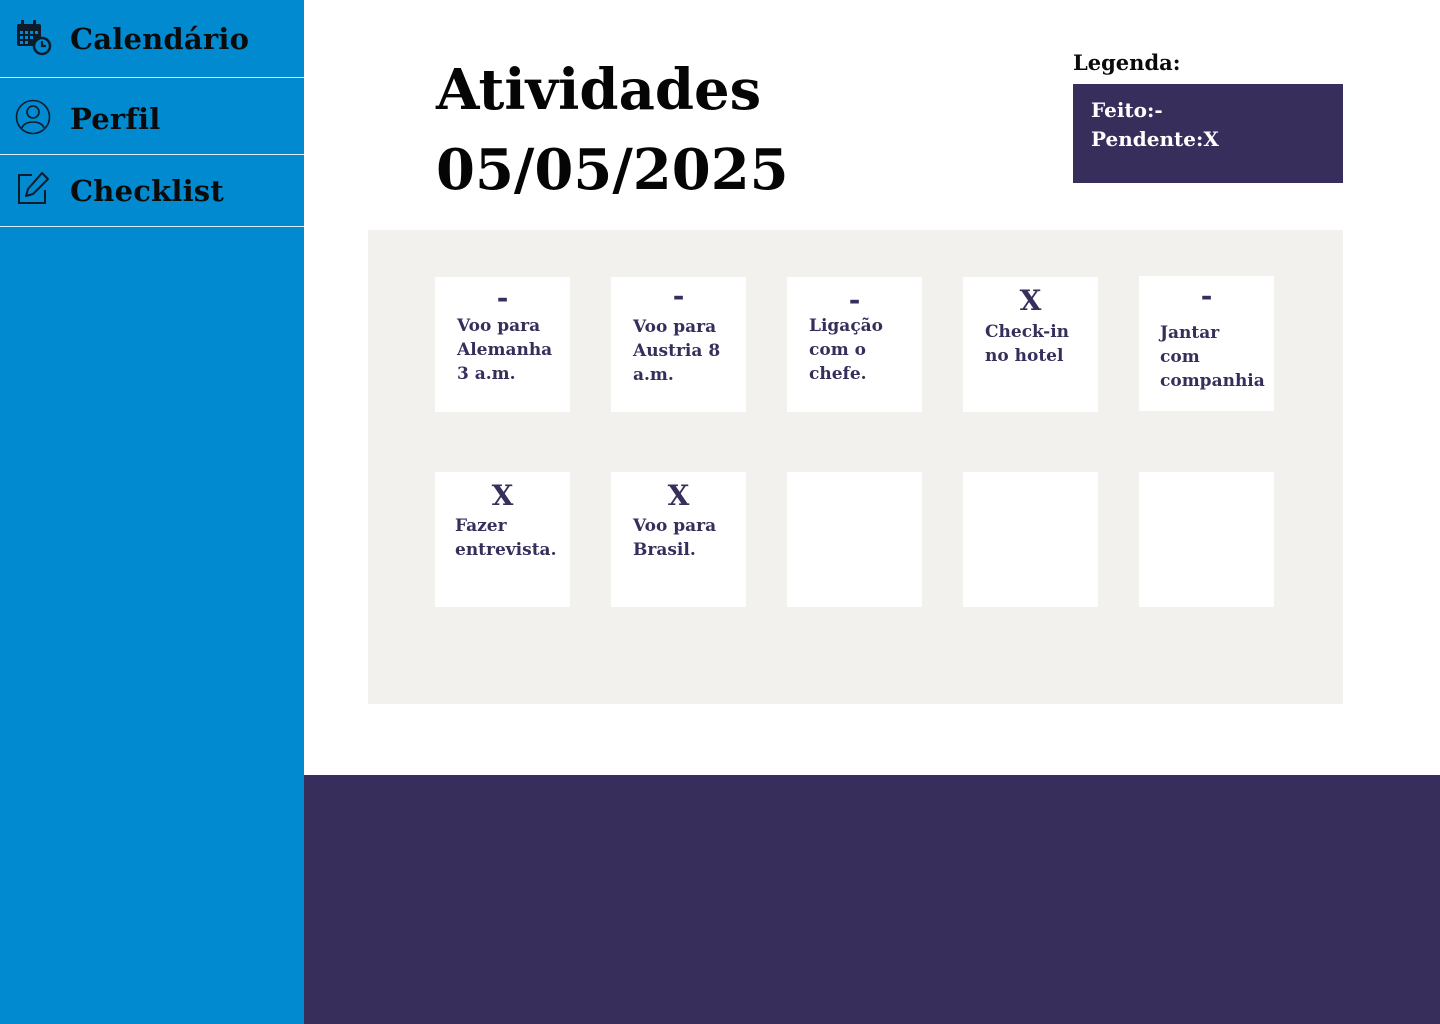 The width and height of the screenshot is (1440, 1024). I want to click on activity-text: Check-in no hotel, so click(1027, 344).